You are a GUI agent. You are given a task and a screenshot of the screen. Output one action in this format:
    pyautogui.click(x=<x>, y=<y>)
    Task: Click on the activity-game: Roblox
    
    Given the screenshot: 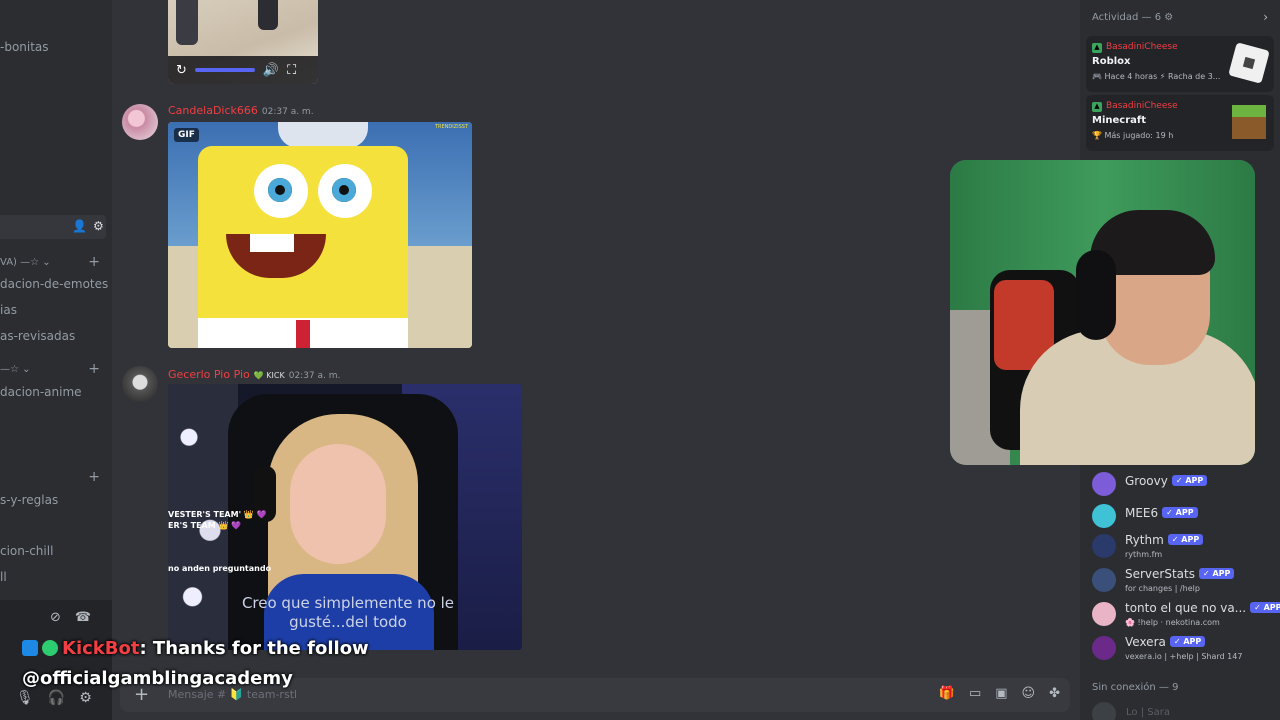 What is the action you would take?
    pyautogui.click(x=1111, y=61)
    